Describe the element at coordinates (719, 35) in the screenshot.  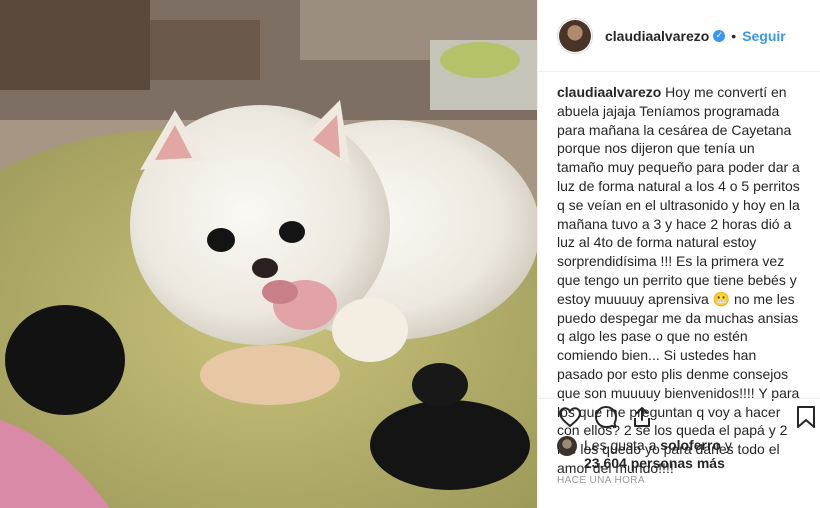
I see `verified-badge-icon: ✓` at that location.